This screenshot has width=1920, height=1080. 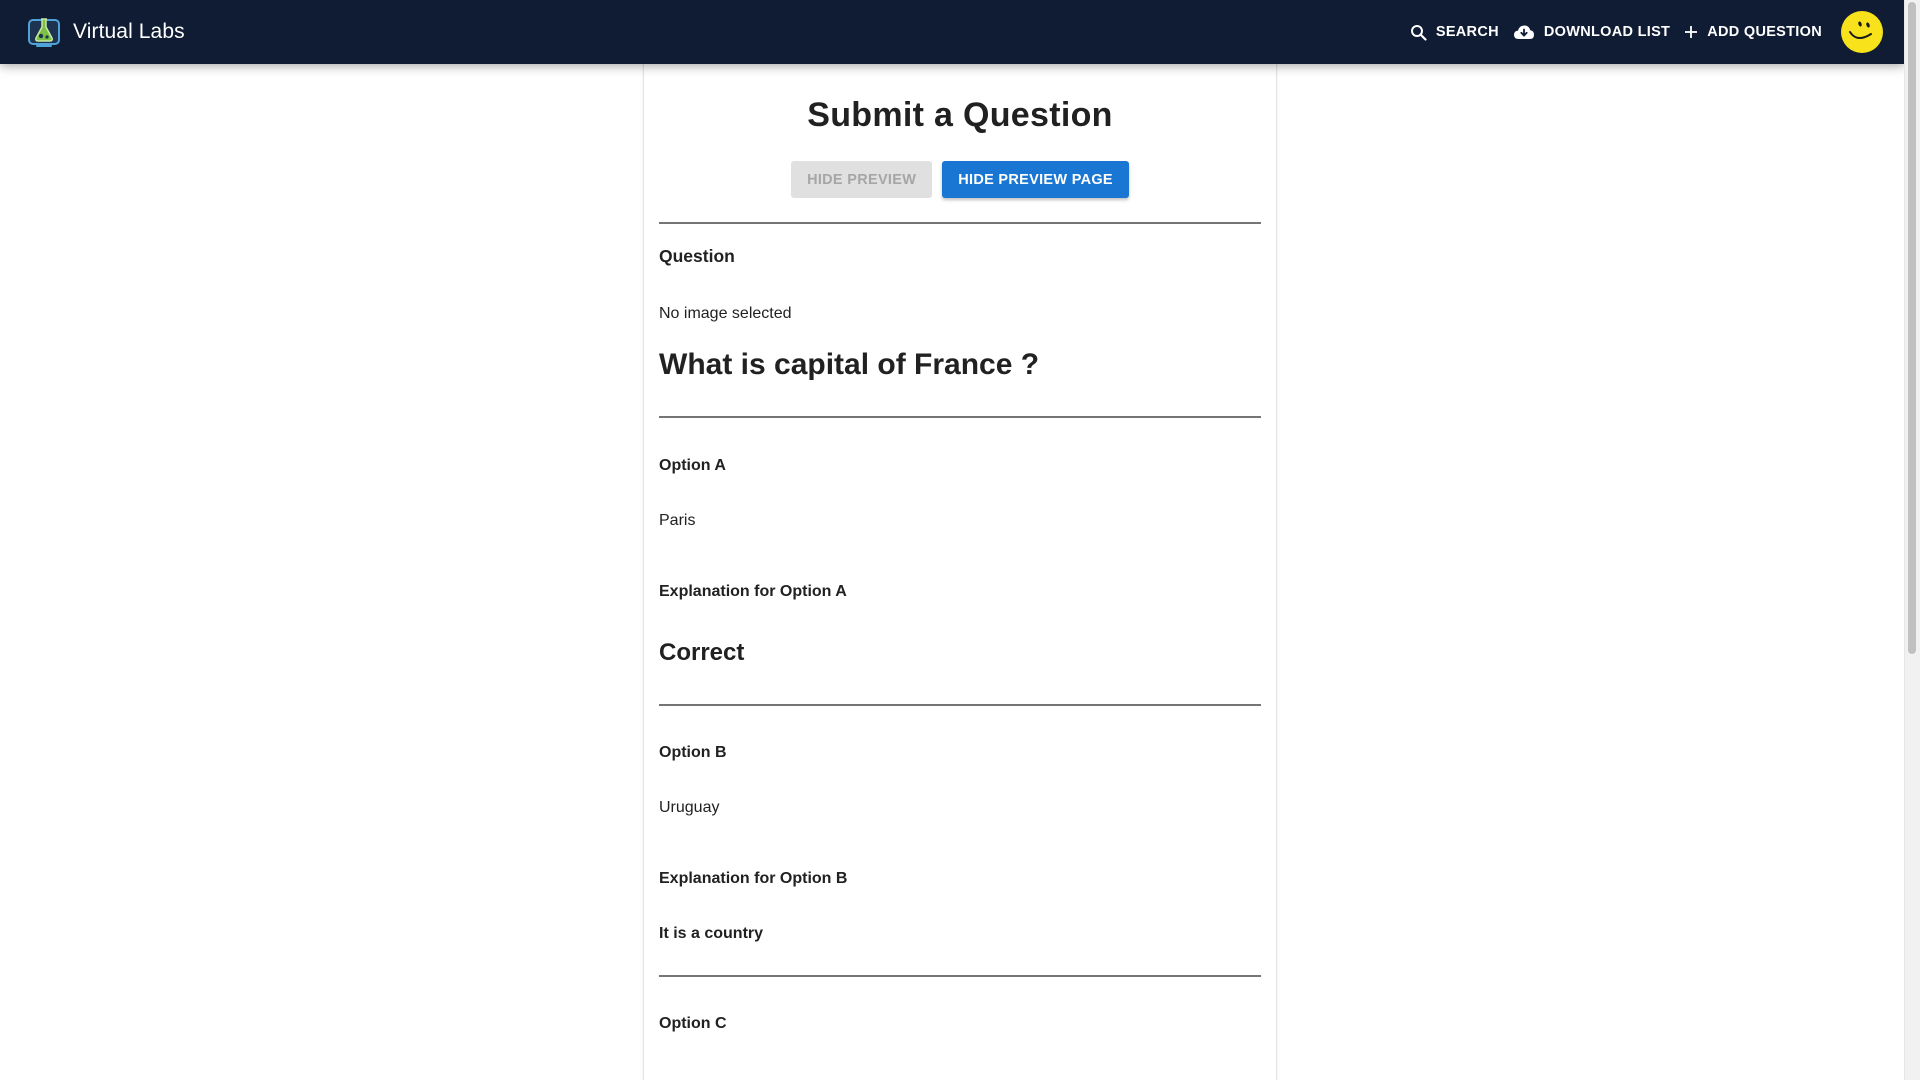 I want to click on app-title: Virtual Labs, so click(x=129, y=31).